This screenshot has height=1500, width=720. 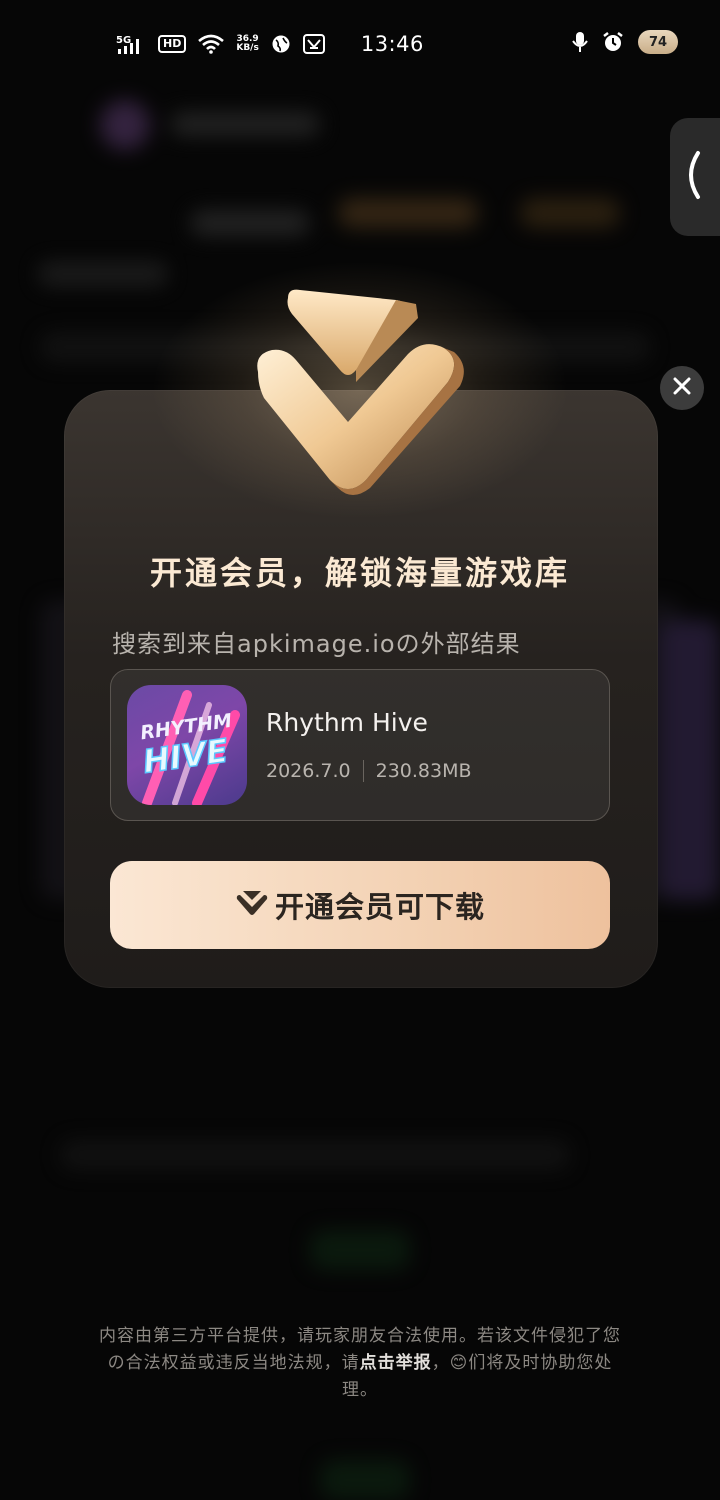 What do you see at coordinates (172, 44) in the screenshot?
I see `hd-badge: HD` at bounding box center [172, 44].